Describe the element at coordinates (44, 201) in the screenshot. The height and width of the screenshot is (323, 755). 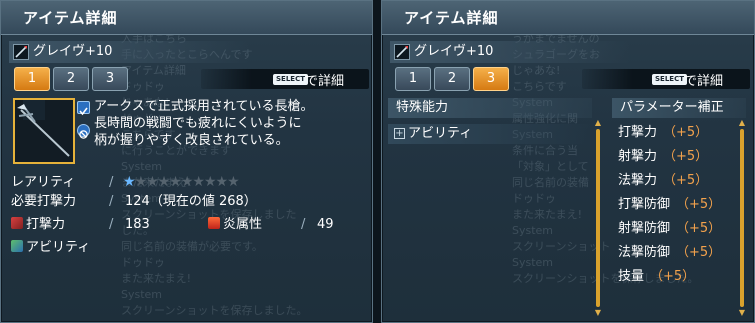
I see `required-attack-label: 必要打撃力` at that location.